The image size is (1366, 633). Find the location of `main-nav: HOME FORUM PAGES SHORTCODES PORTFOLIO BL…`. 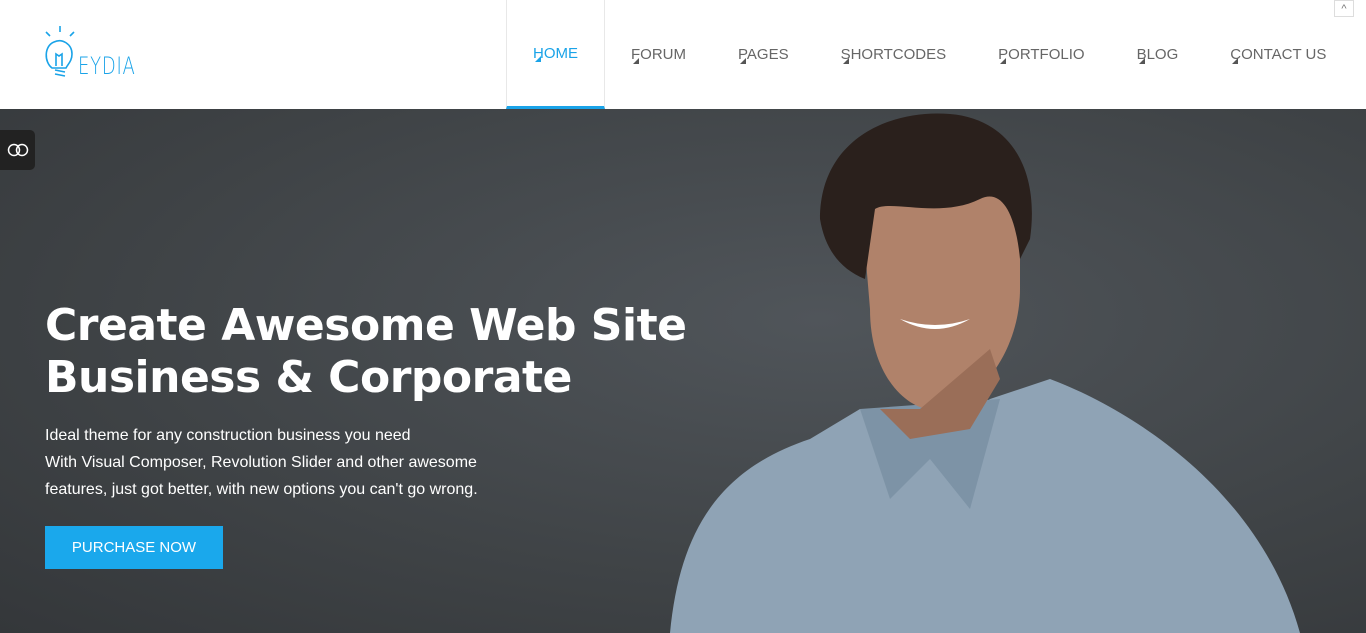

main-nav: HOME FORUM PAGES SHORTCODES PORTFOLIO BL… is located at coordinates (929, 54).